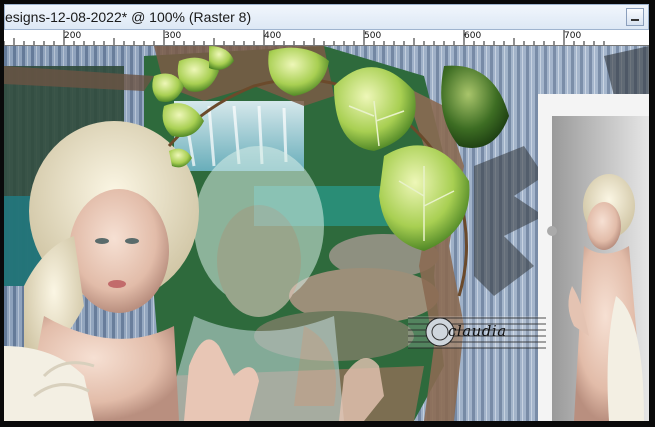 This screenshot has height=427, width=655. What do you see at coordinates (73, 36) in the screenshot?
I see `ruler-label-200: 200` at bounding box center [73, 36].